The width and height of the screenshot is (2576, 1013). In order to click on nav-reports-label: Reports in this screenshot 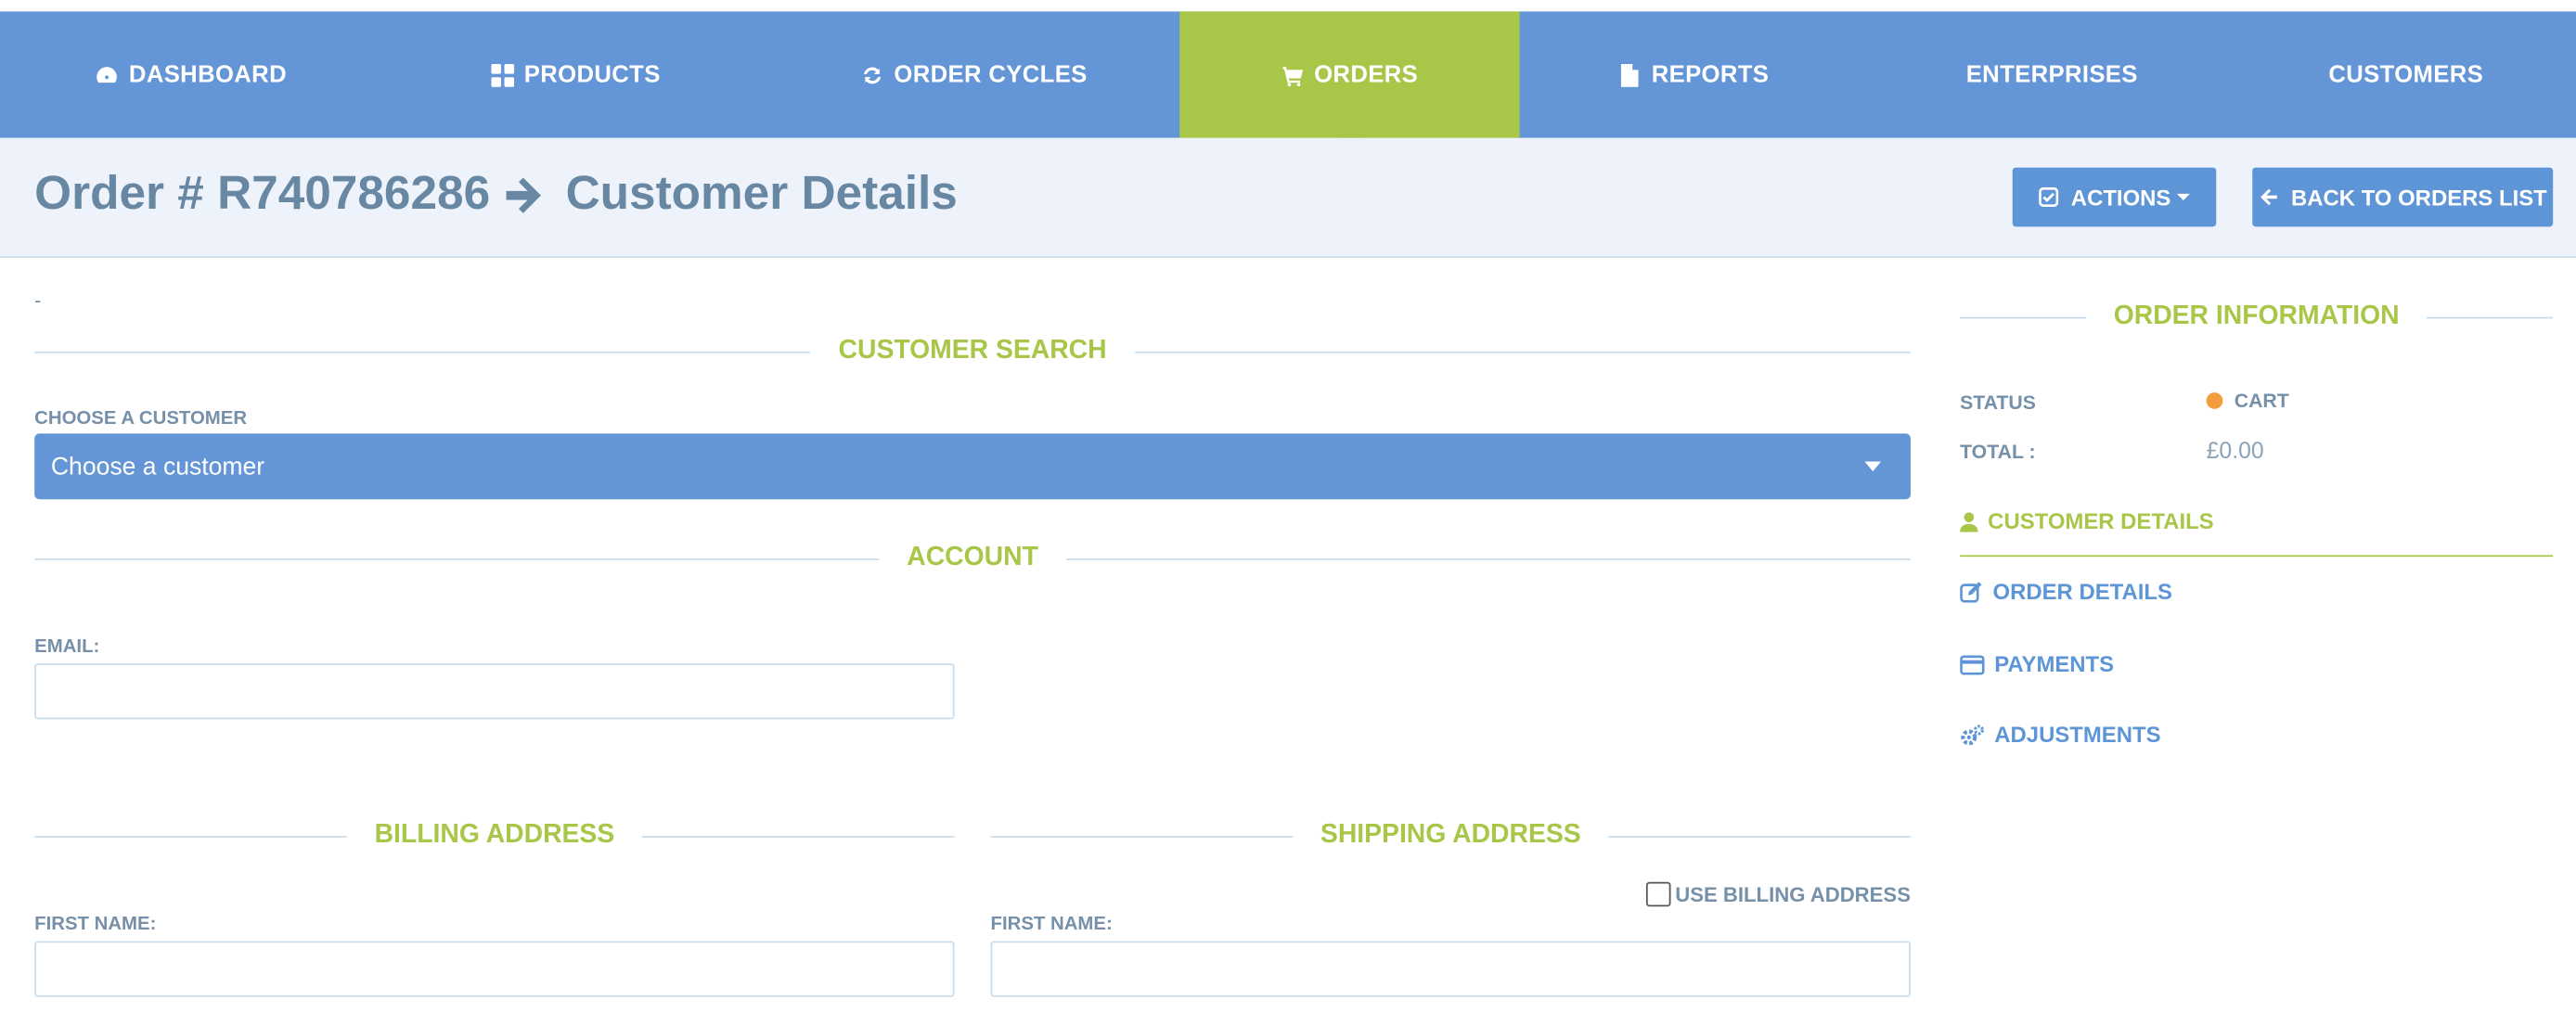, I will do `click(1711, 74)`.